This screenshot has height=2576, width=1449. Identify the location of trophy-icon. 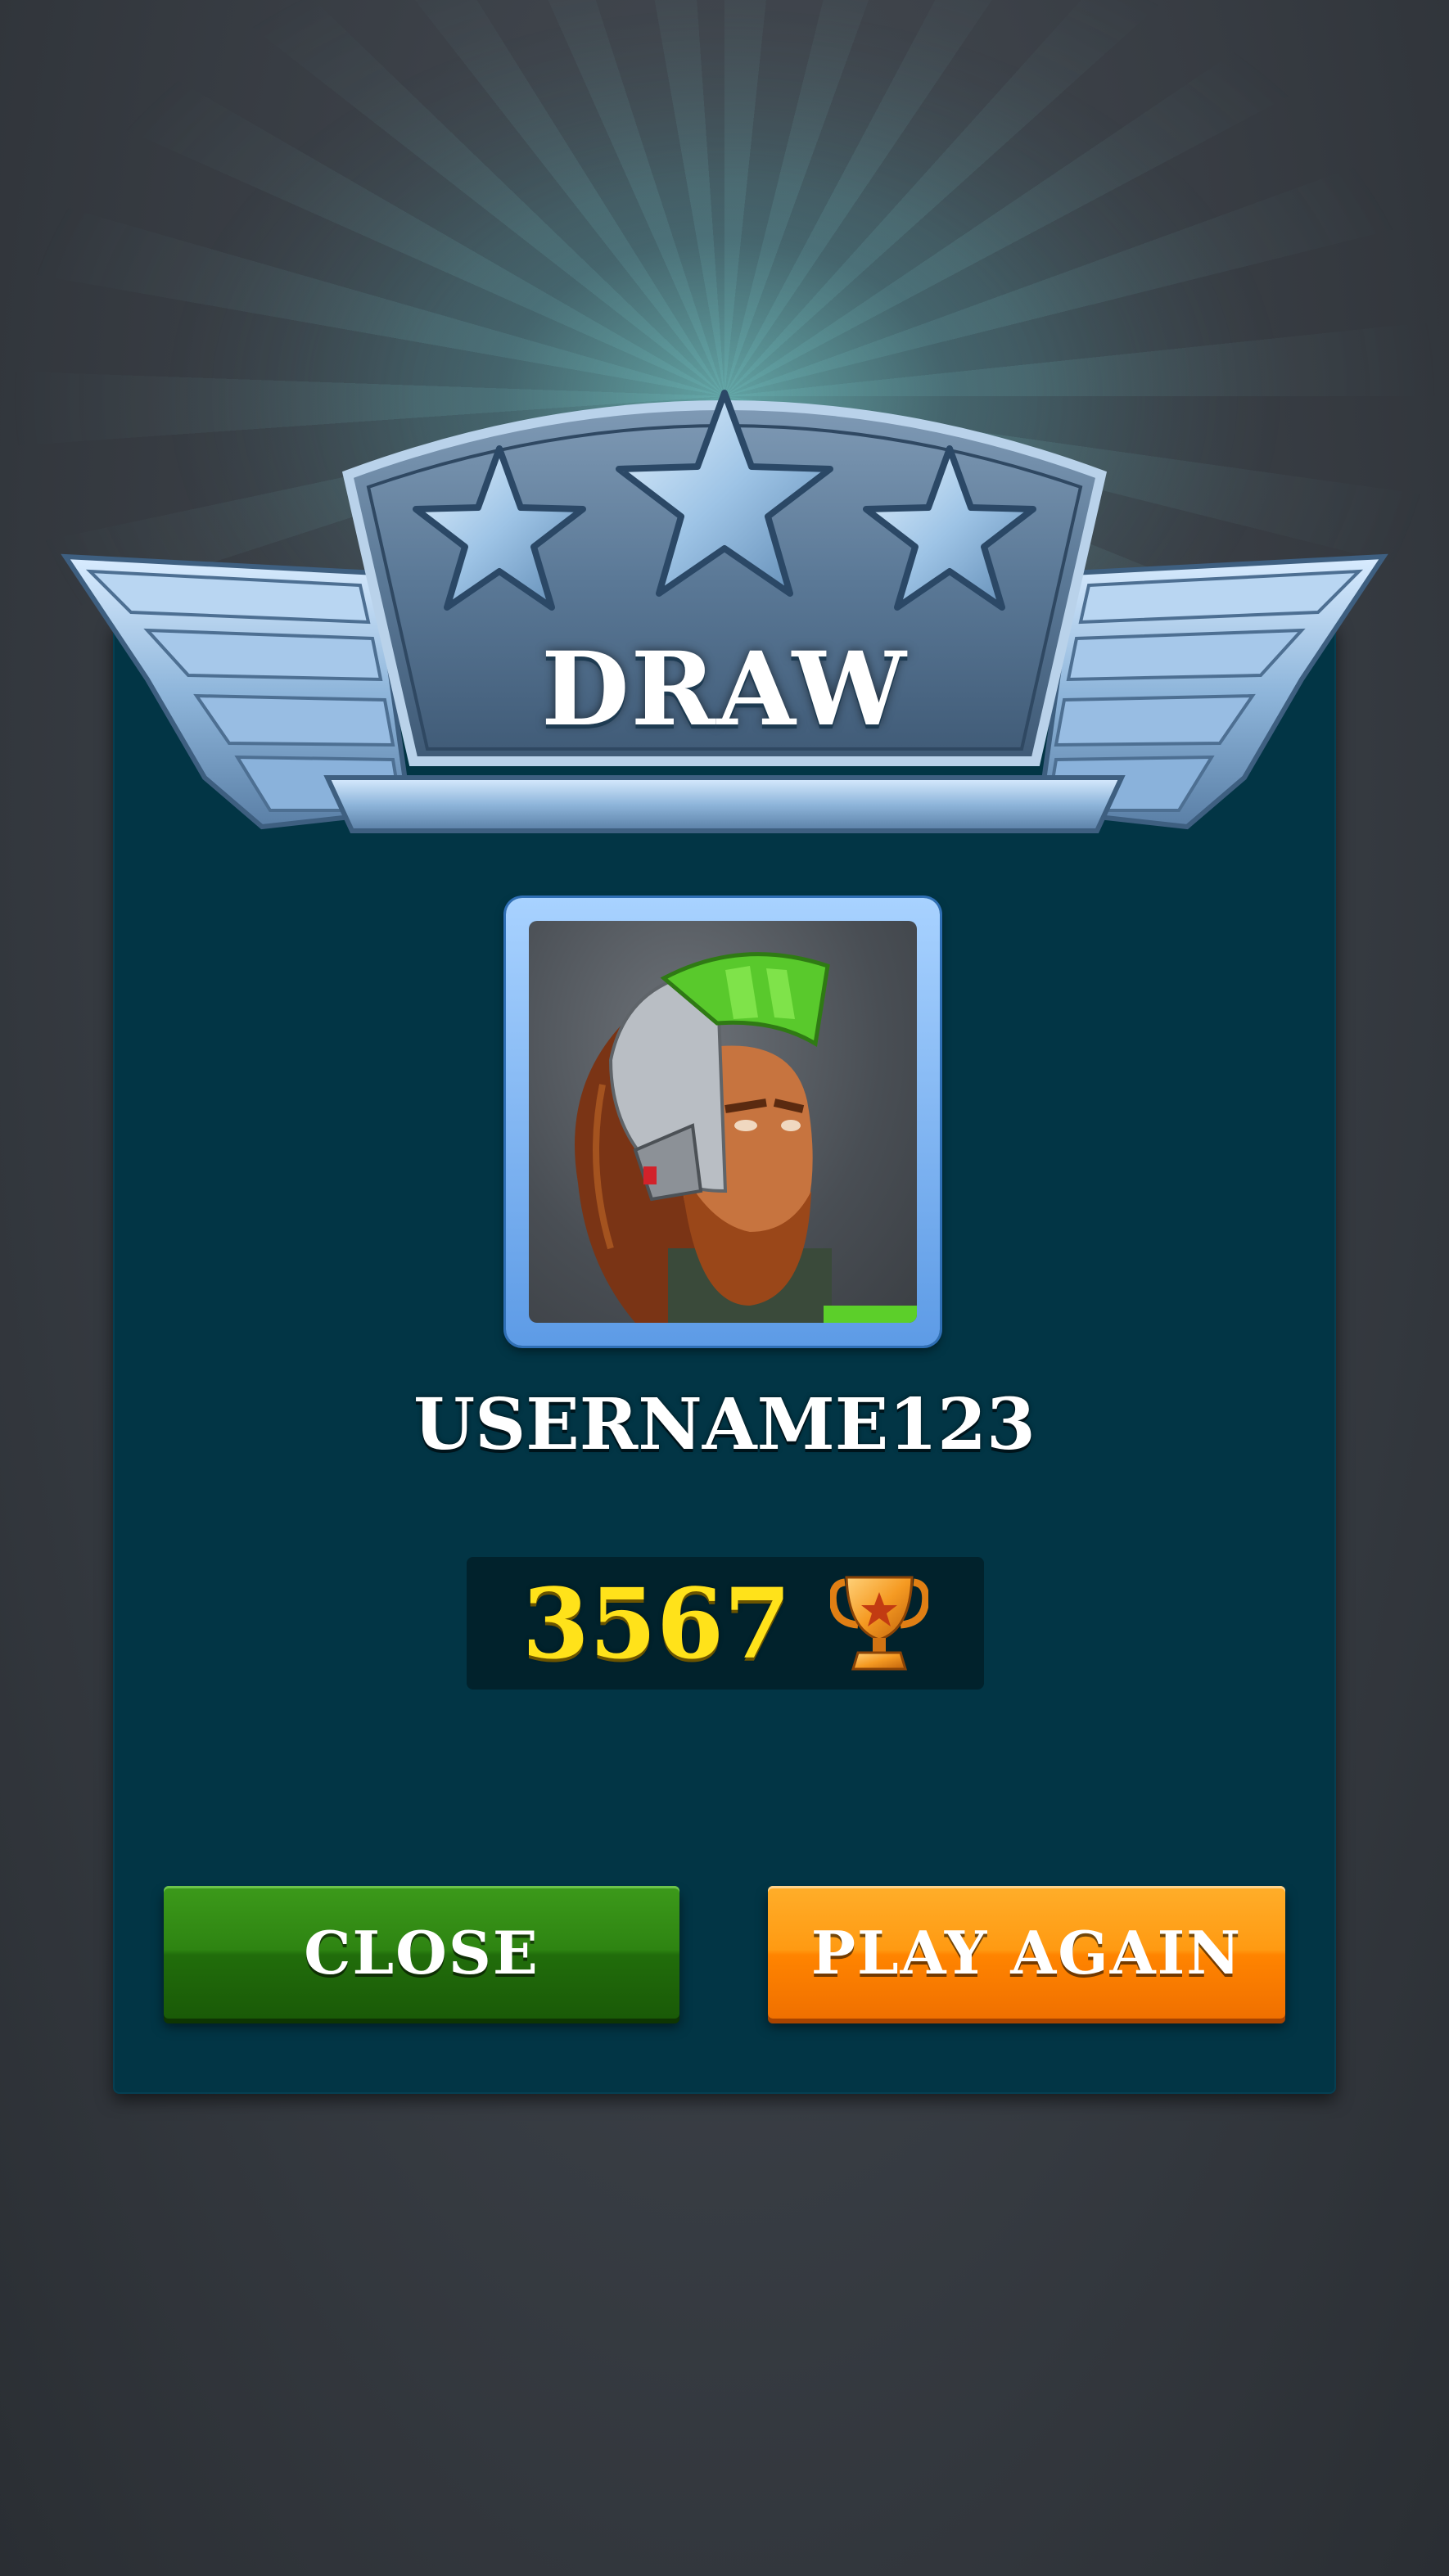
(879, 1623).